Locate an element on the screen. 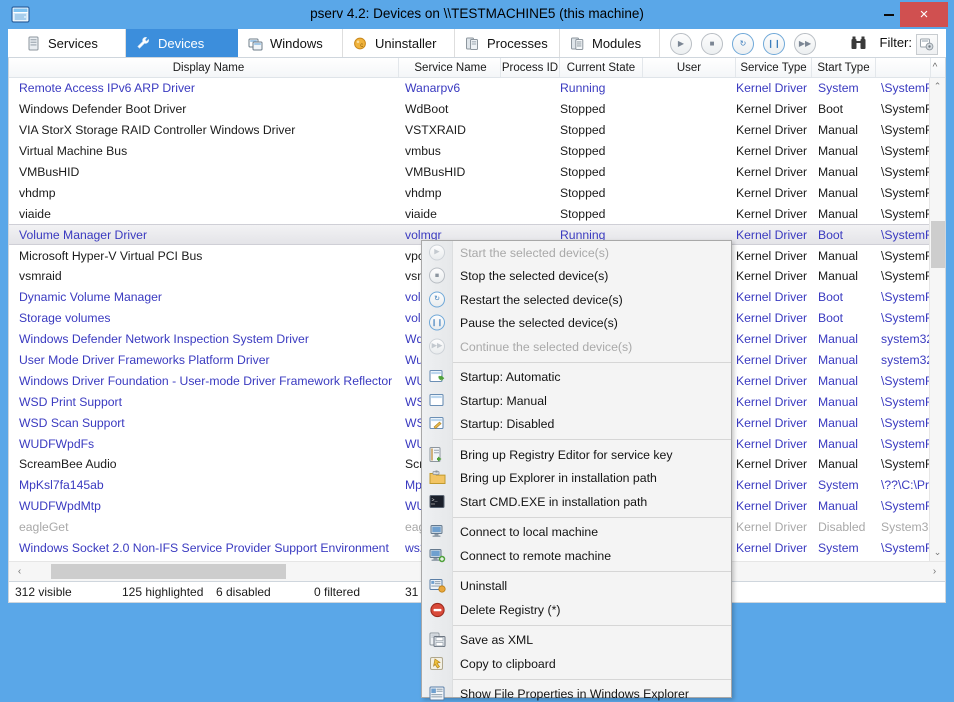 The image size is (954, 702). menu-item-stop-the-selected-device-s: ■ Stop the selected device(s) is located at coordinates (576, 277).